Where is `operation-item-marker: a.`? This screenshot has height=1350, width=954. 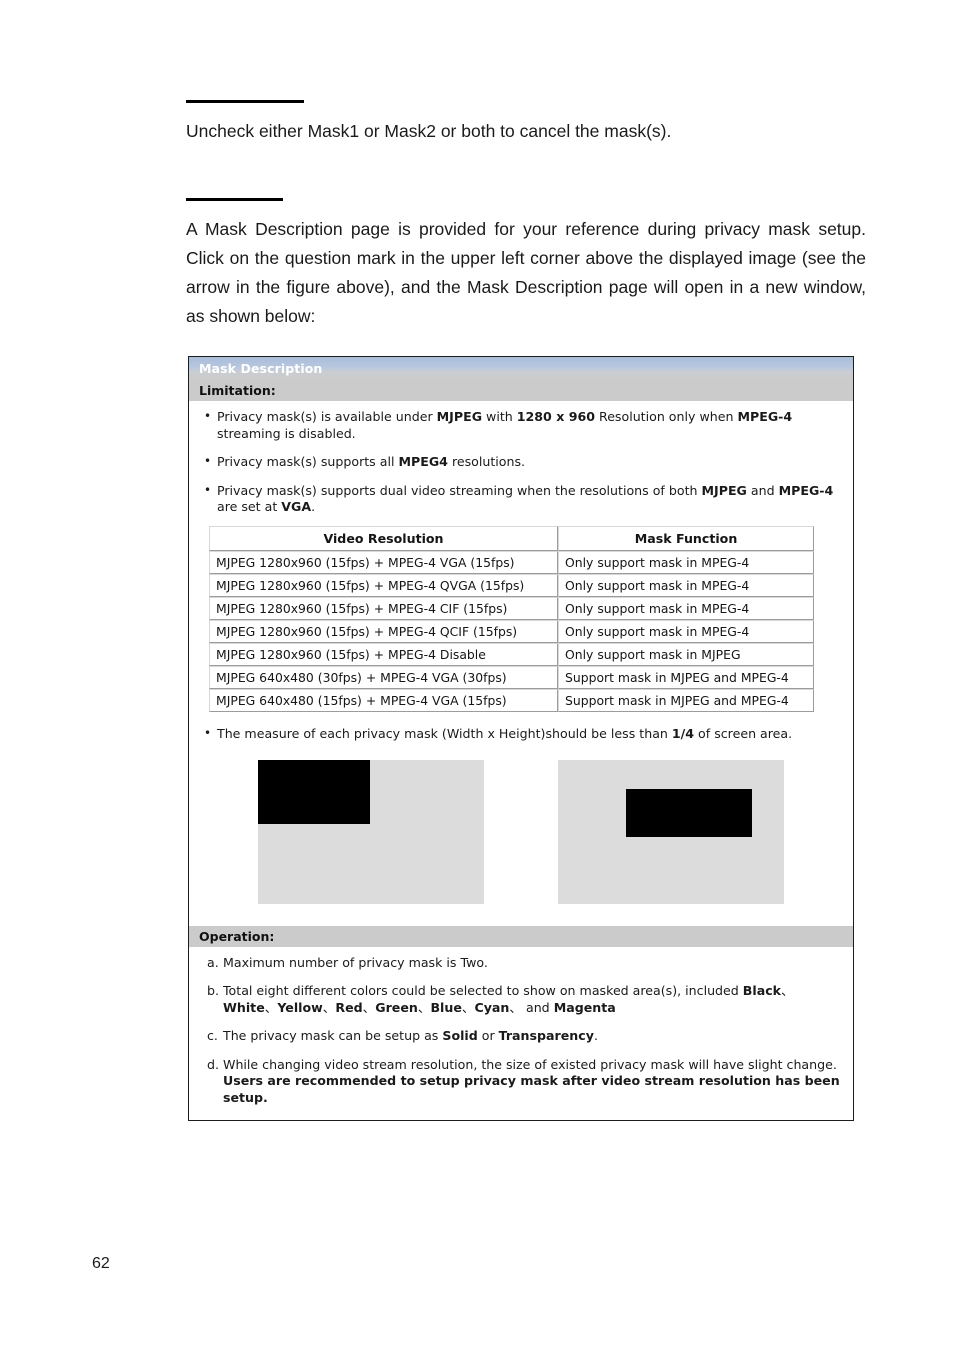 operation-item-marker: a. is located at coordinates (213, 962).